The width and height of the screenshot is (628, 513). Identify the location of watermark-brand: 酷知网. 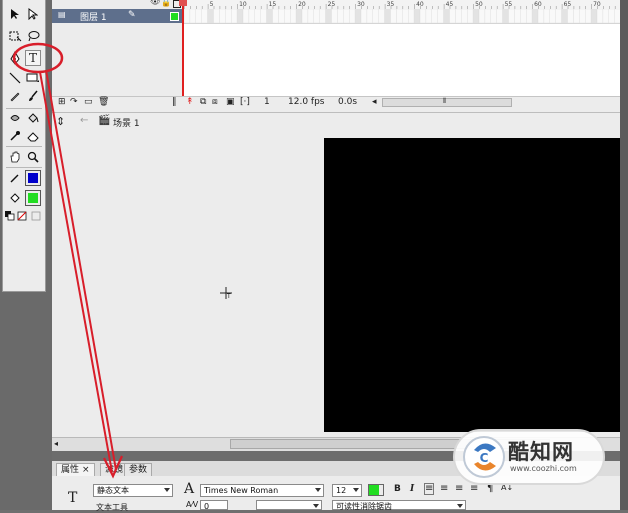
(541, 452).